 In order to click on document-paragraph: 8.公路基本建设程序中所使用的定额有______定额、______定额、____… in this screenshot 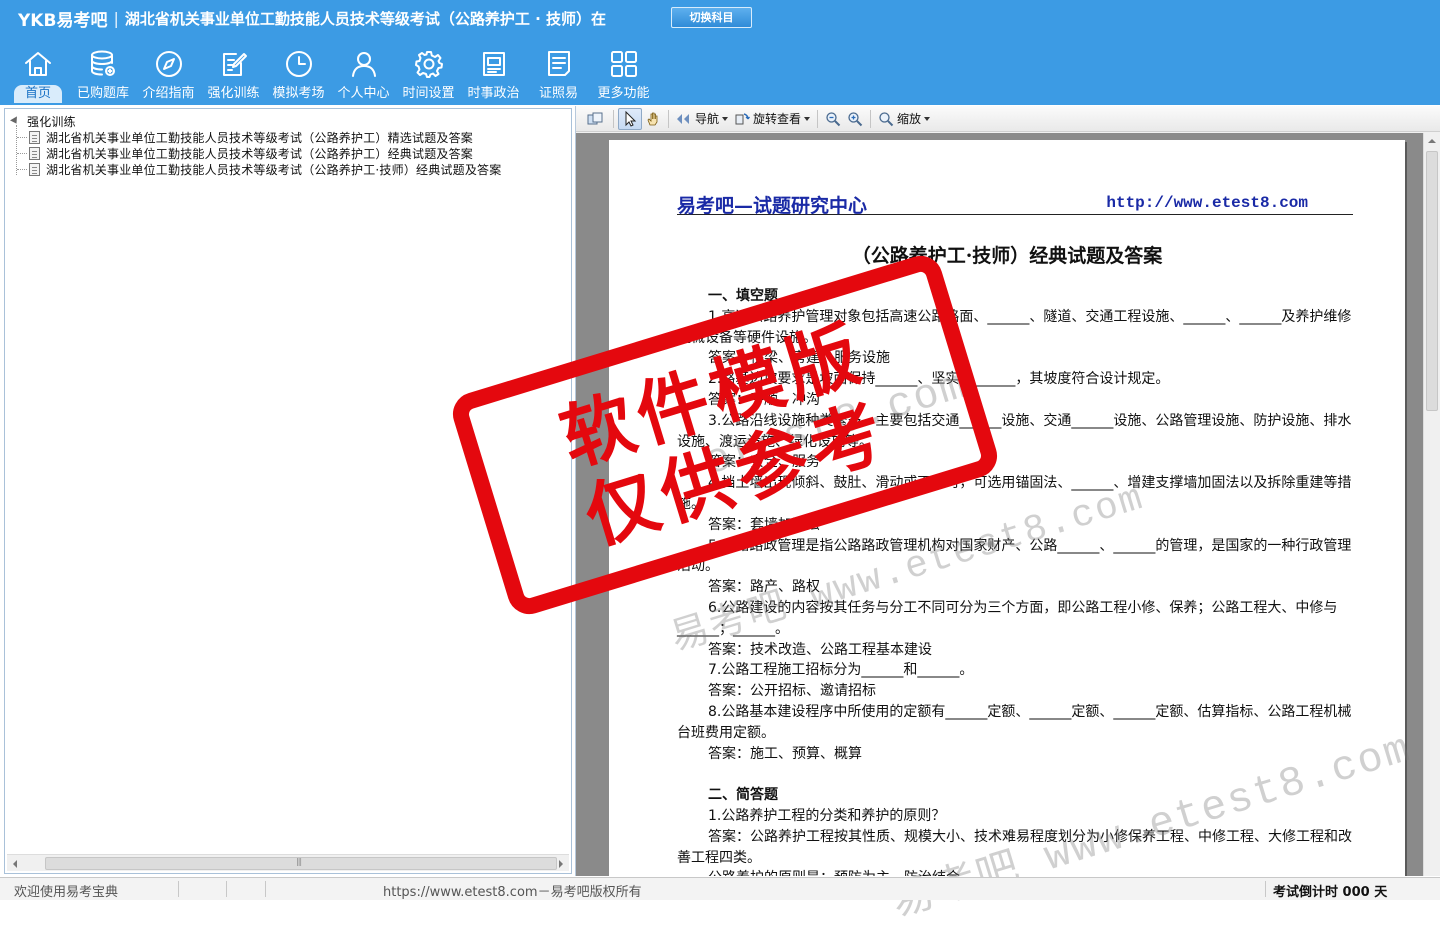, I will do `click(1014, 722)`.